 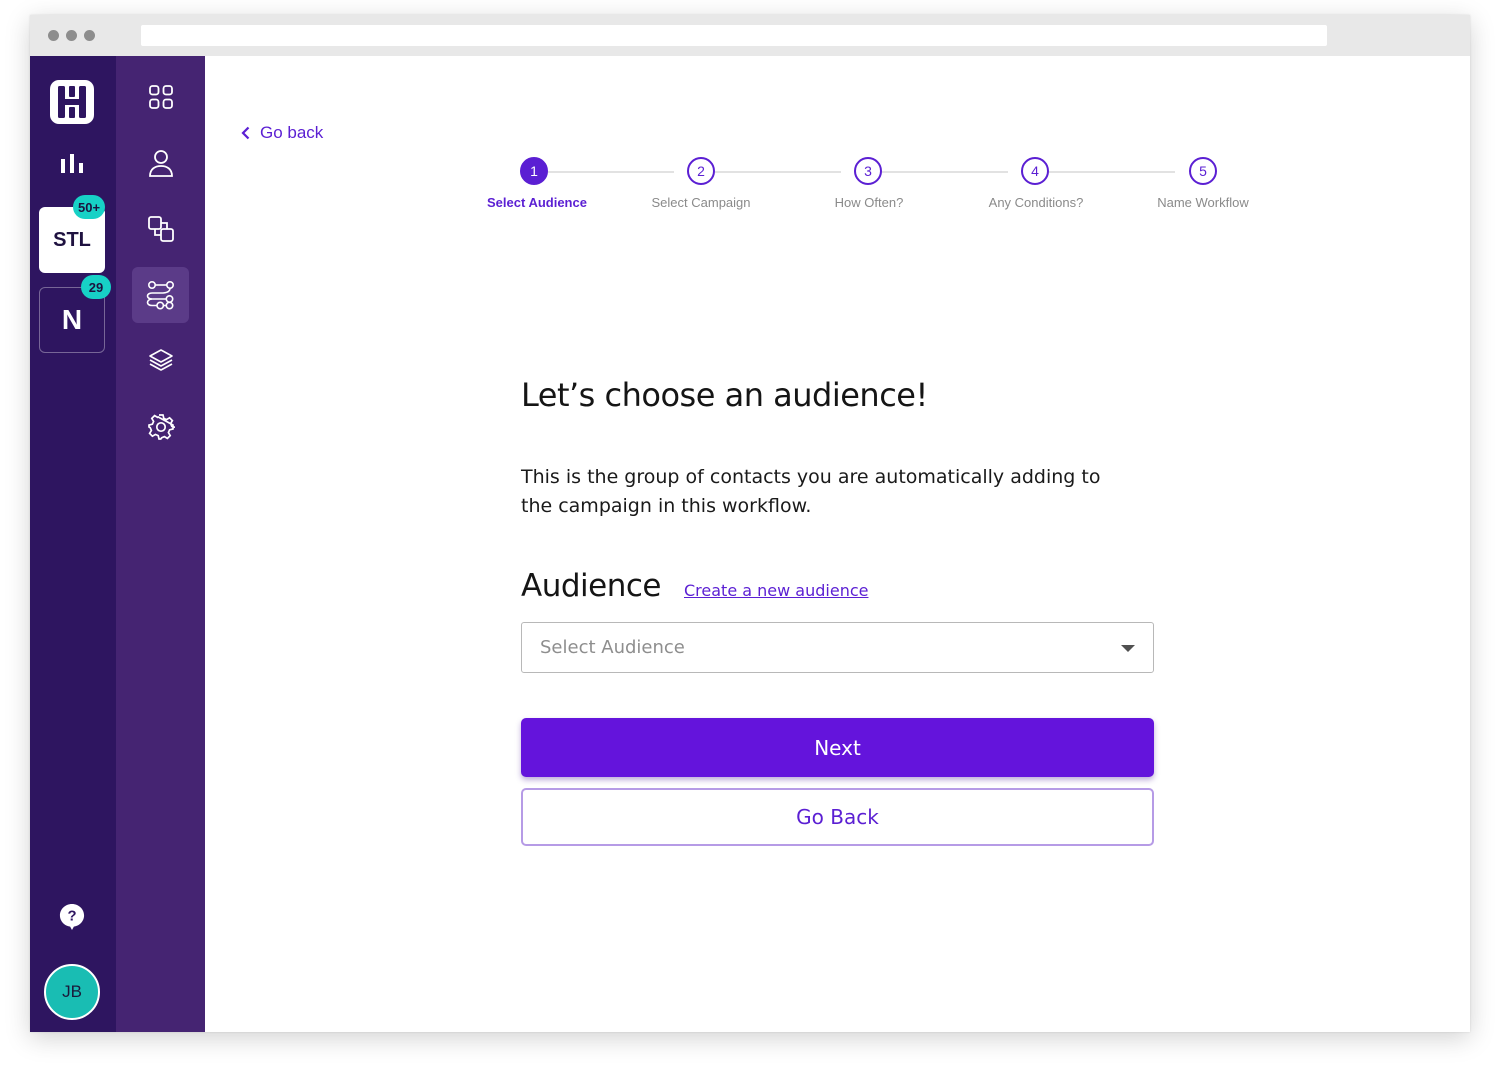 I want to click on caret-down-icon, so click(x=1128, y=648).